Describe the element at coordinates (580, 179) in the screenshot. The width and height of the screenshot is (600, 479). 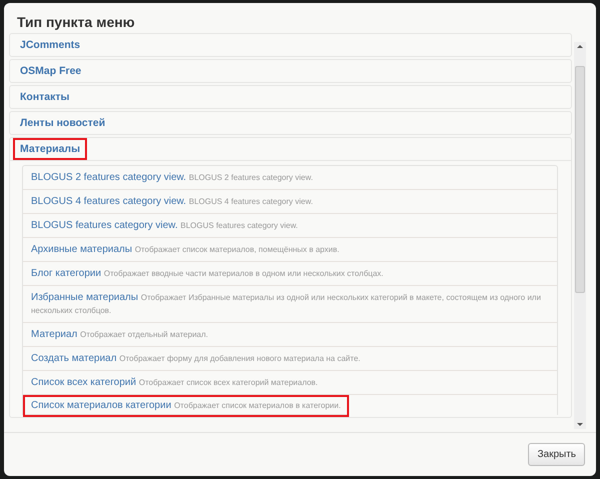
I see `scrollbar-thumb` at that location.